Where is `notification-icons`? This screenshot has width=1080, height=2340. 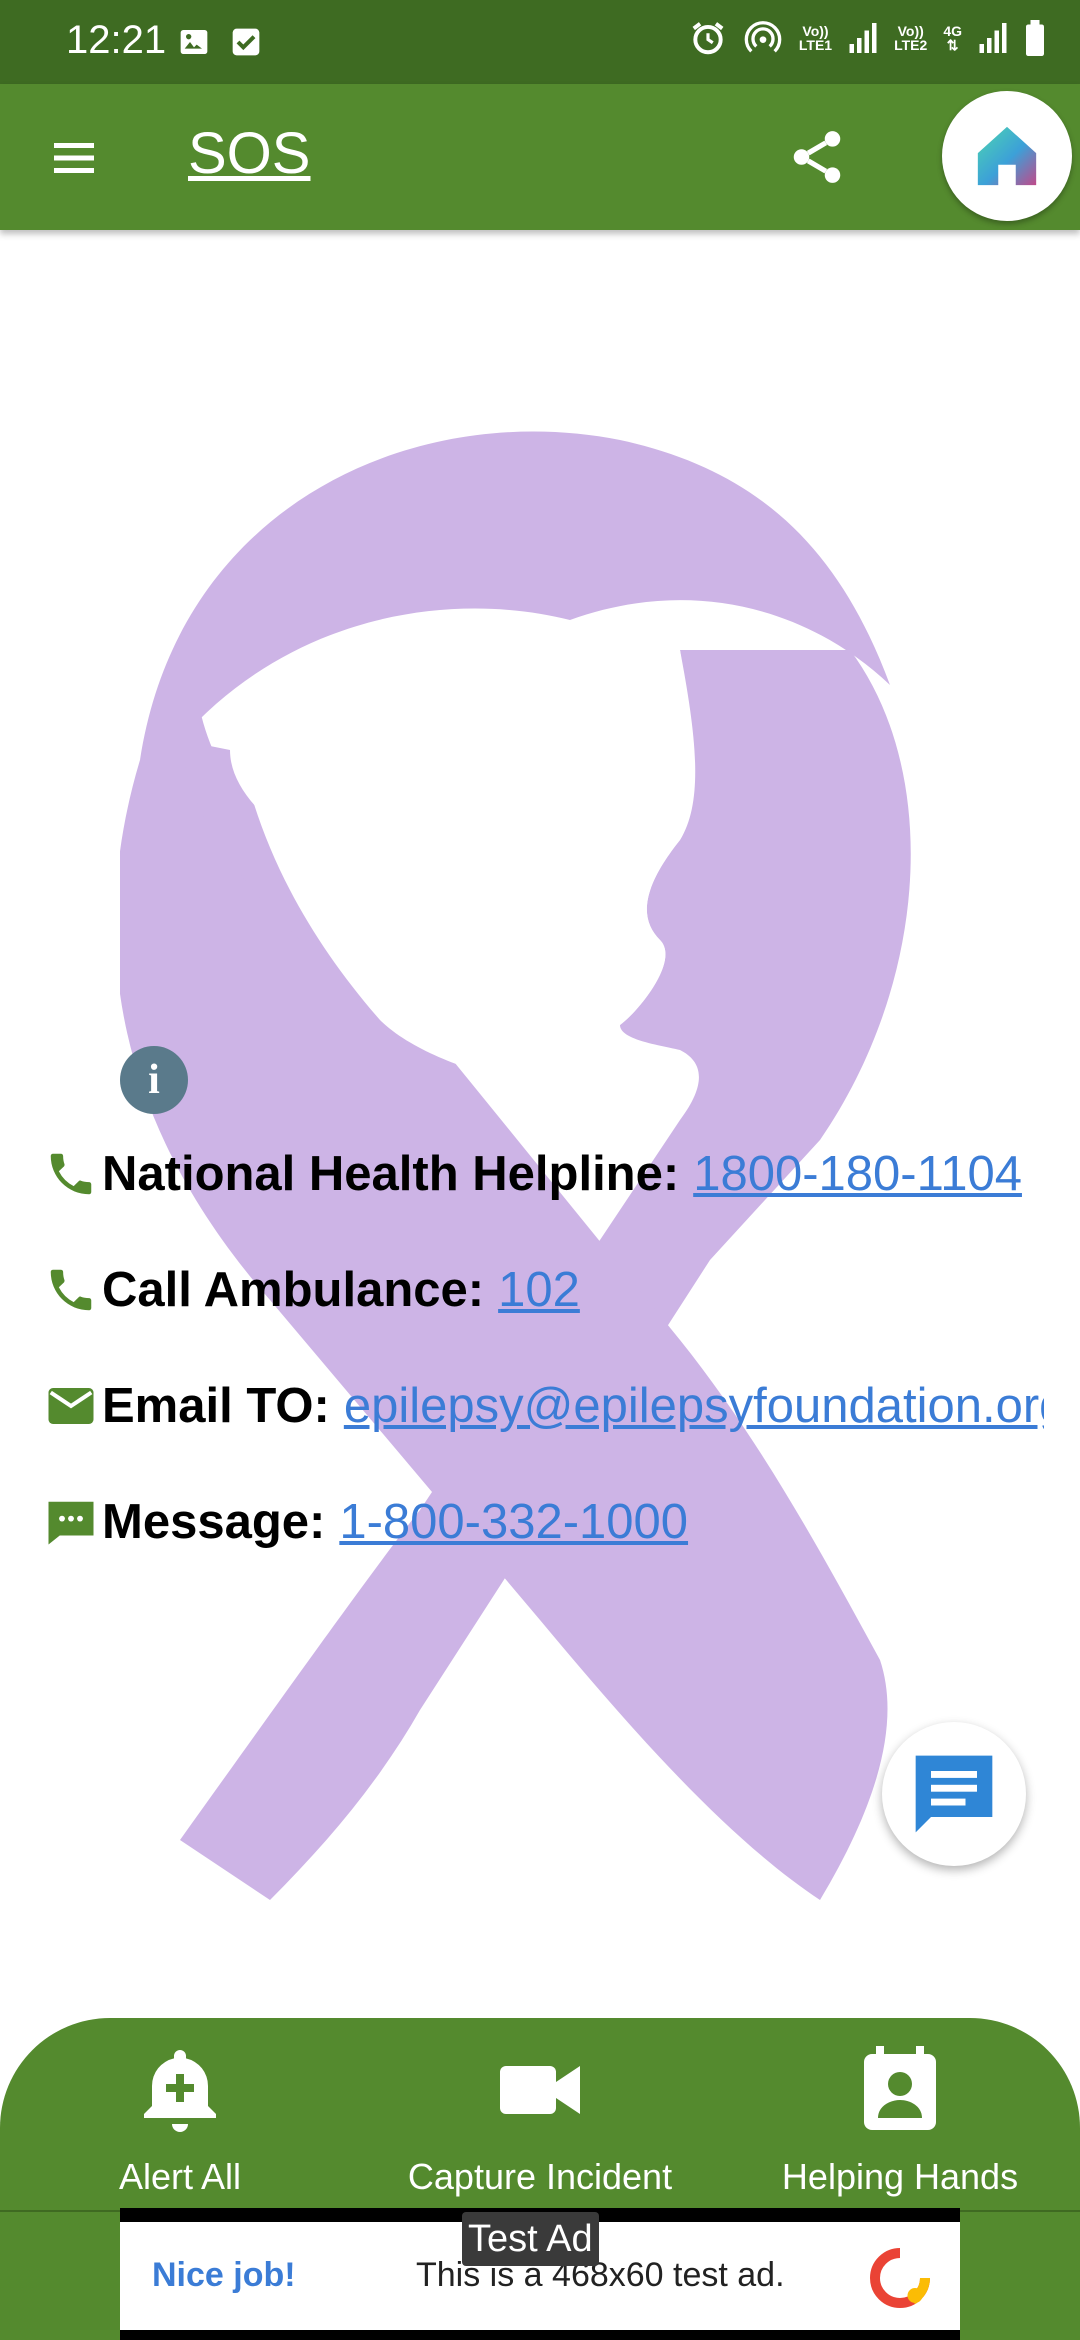
notification-icons is located at coordinates (220, 42).